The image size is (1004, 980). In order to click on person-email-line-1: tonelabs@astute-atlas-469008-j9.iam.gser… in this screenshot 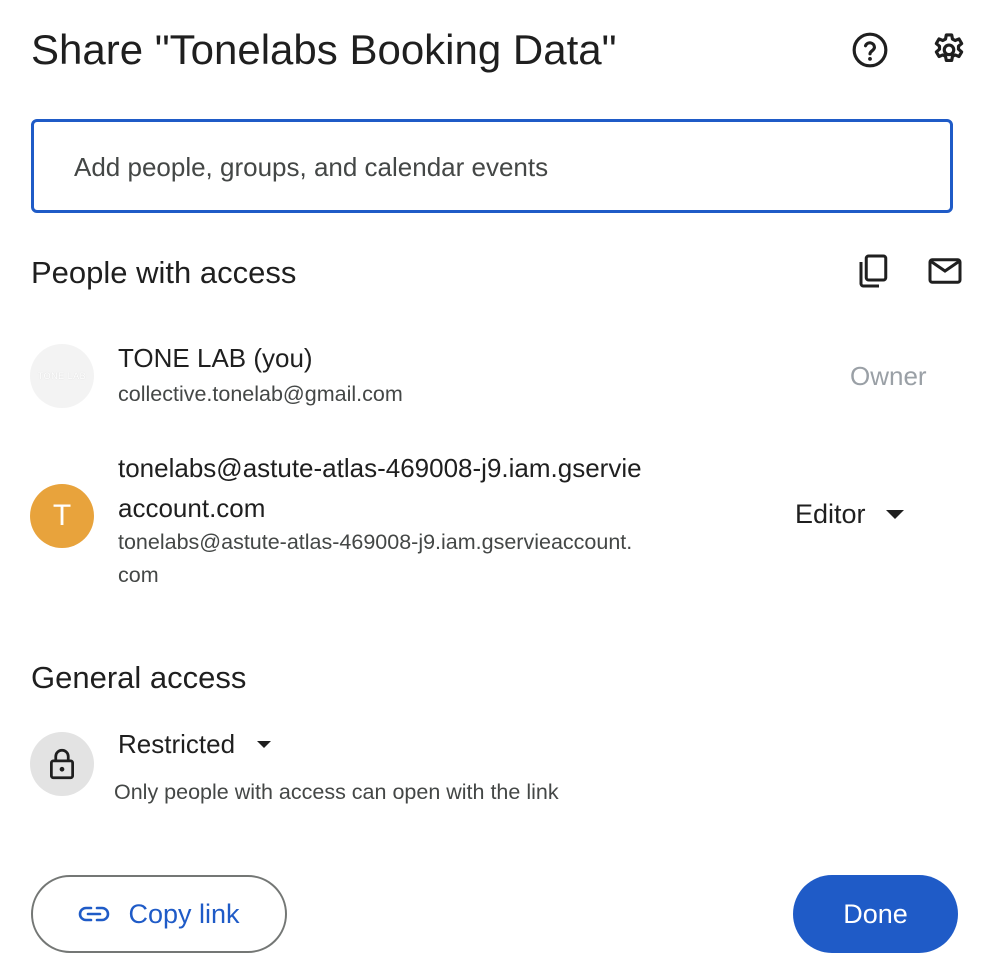, I will do `click(375, 542)`.